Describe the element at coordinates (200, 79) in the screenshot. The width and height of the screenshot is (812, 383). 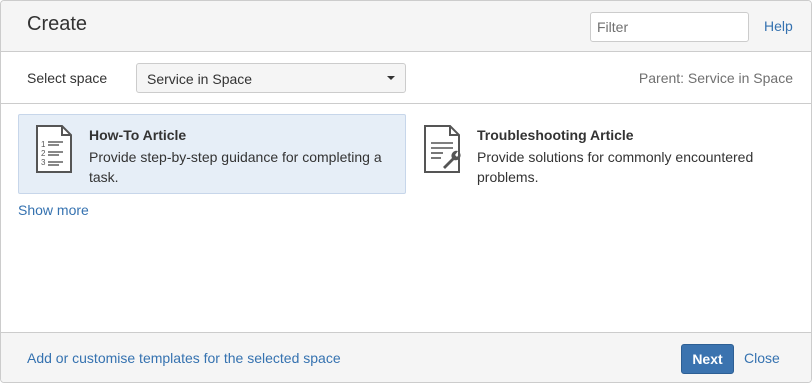
I see `space-select-value: Service in Space` at that location.